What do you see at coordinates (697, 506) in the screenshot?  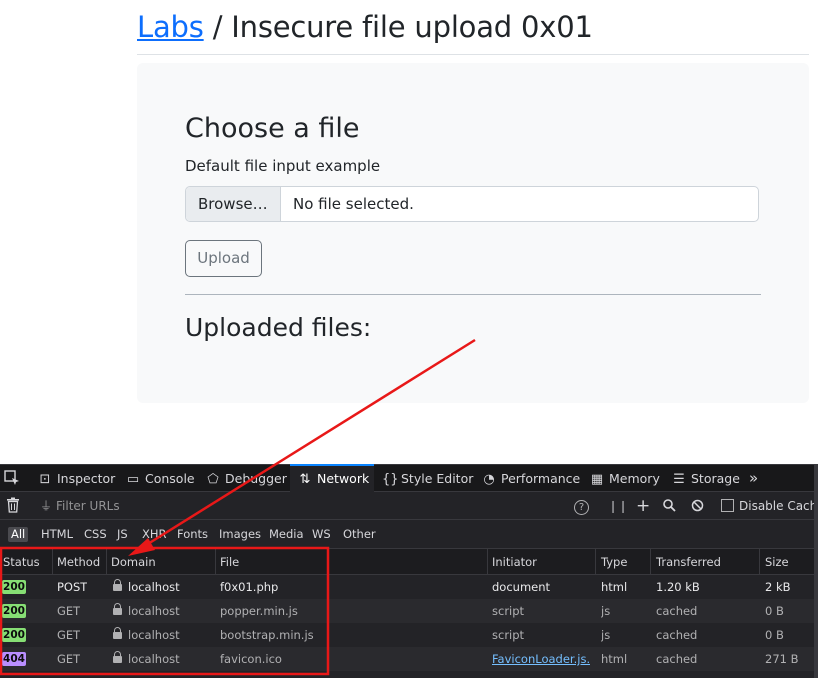 I see `block-icon` at bounding box center [697, 506].